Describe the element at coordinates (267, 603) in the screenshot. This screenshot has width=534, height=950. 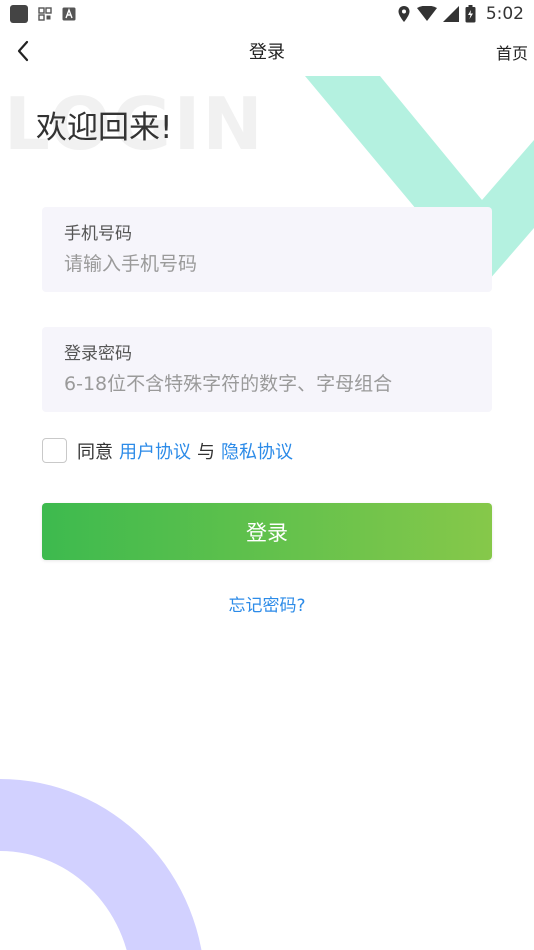
I see `forgot-password-link: 忘记密码?` at that location.